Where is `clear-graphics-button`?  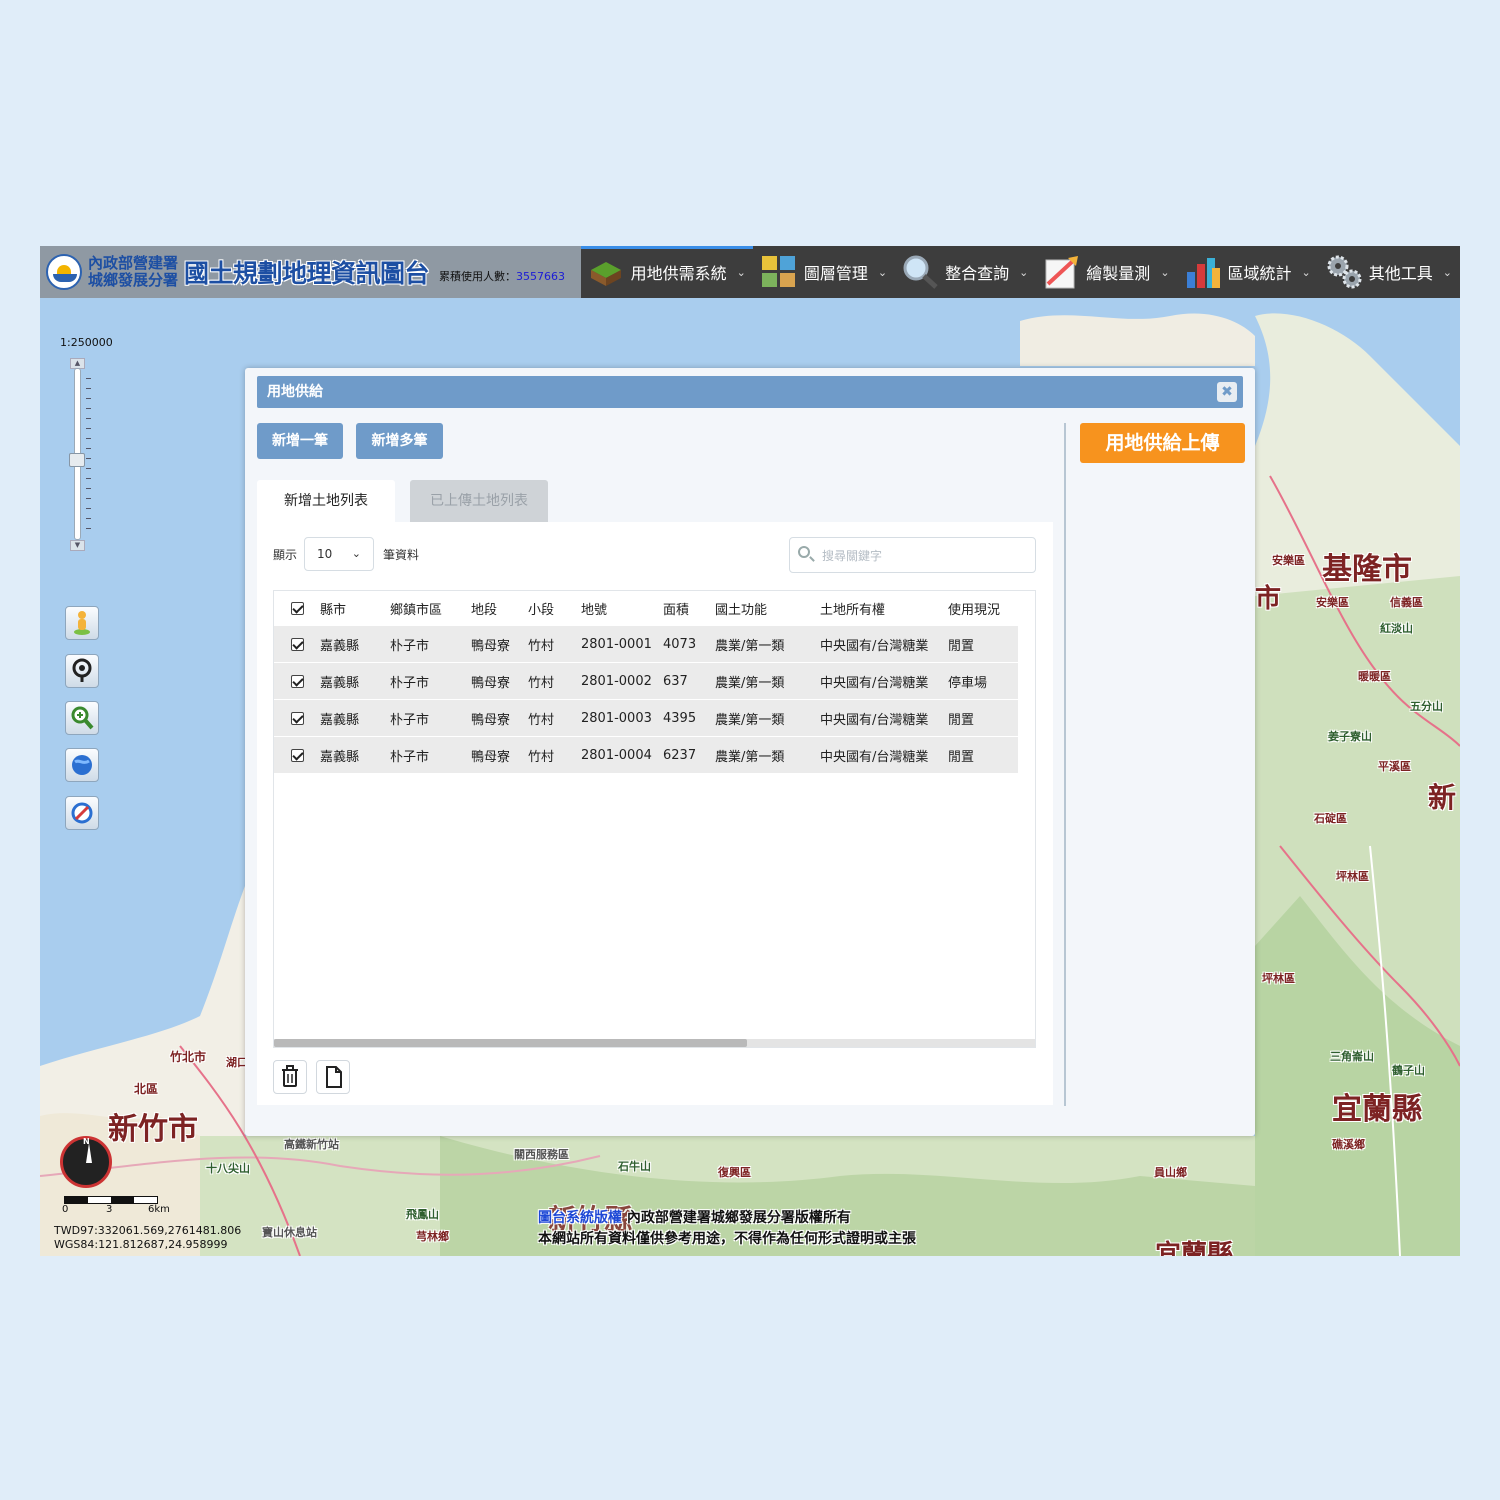
clear-graphics-button is located at coordinates (82, 813).